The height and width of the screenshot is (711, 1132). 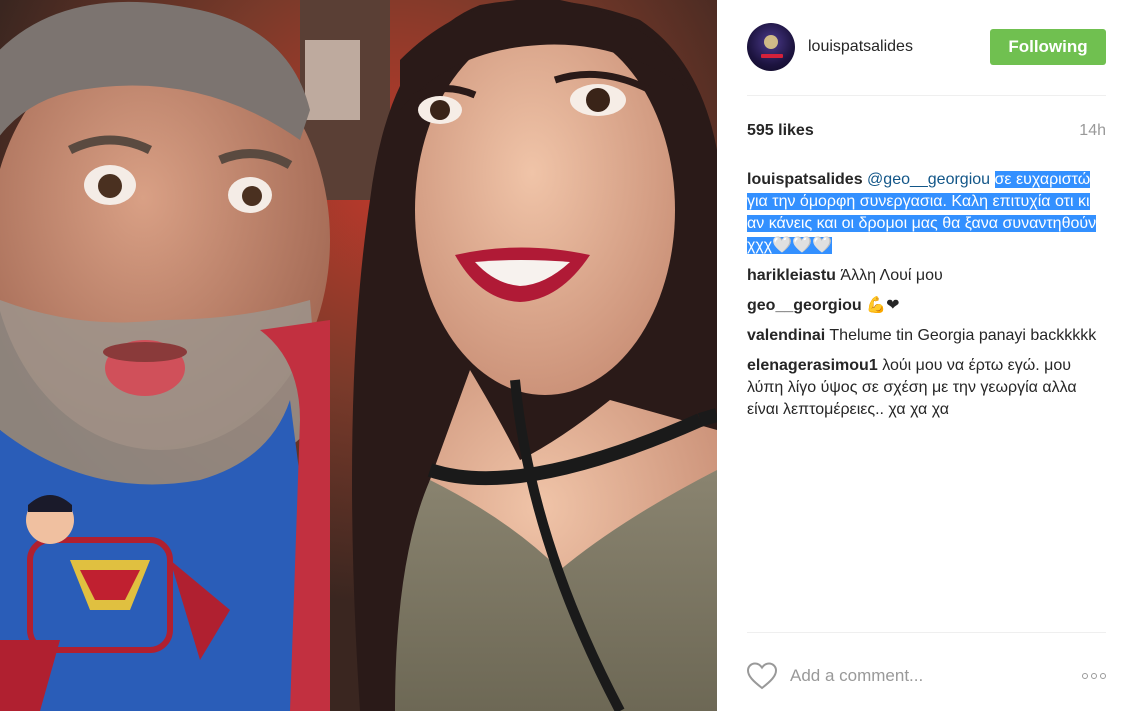 What do you see at coordinates (883, 305) in the screenshot?
I see `comment-text: 💪❤` at bounding box center [883, 305].